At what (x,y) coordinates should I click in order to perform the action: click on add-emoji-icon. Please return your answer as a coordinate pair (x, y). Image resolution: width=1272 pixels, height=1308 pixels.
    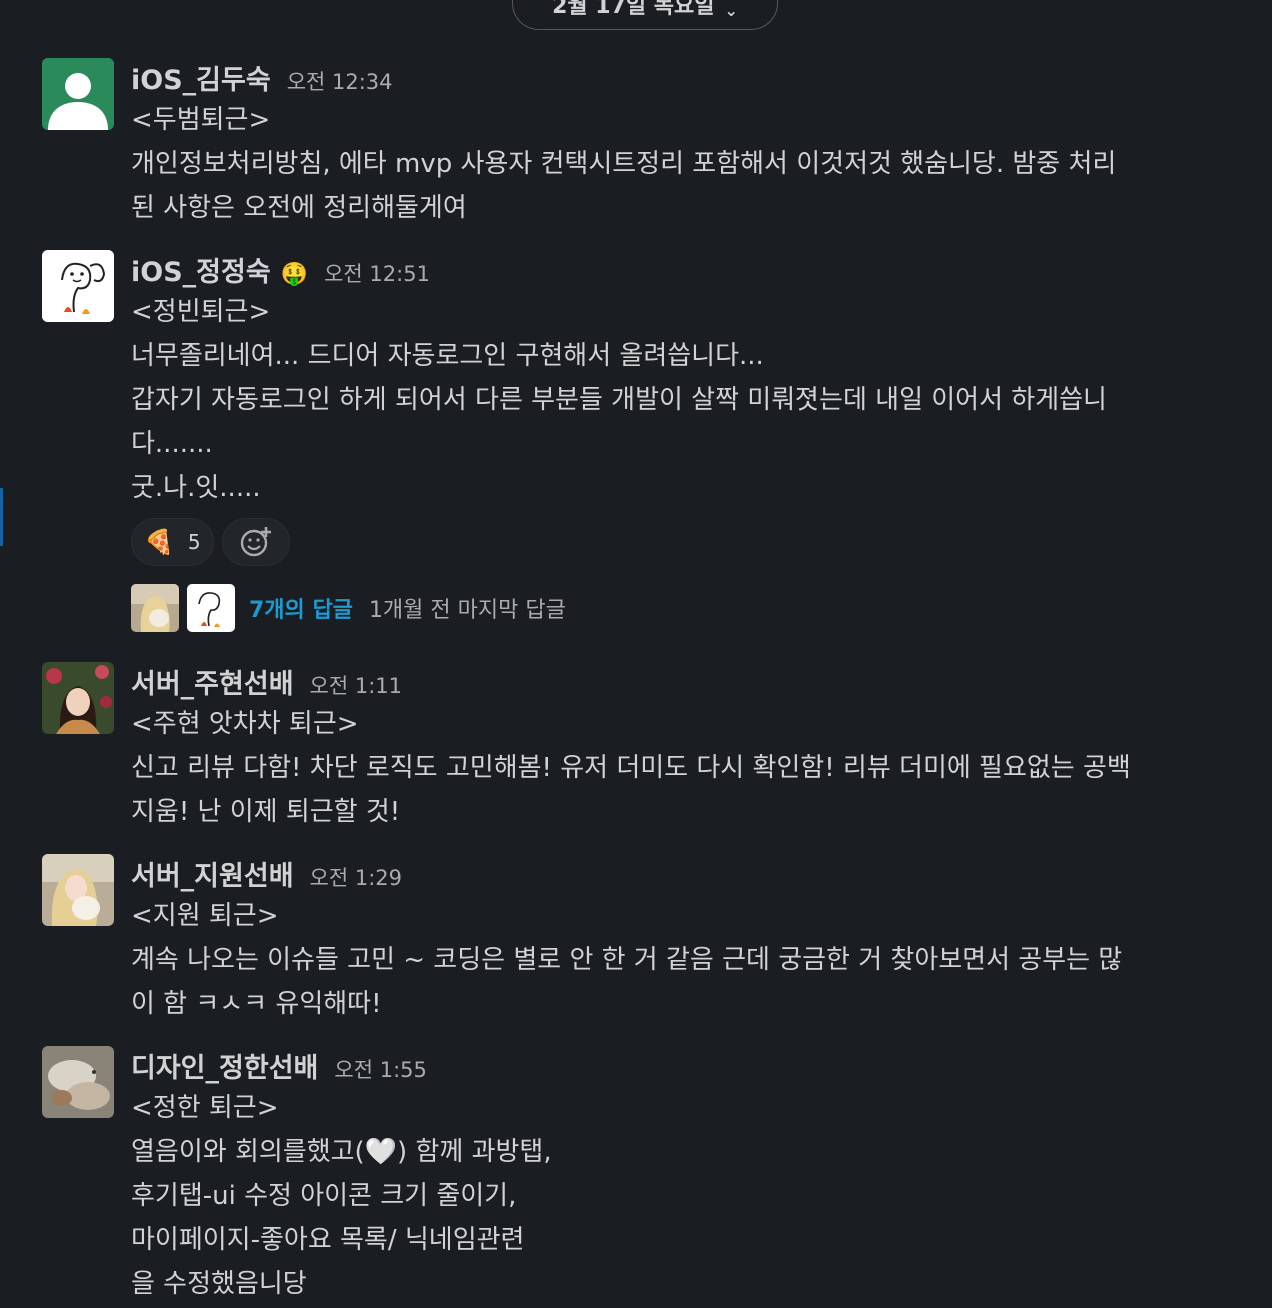
    Looking at the image, I should click on (255, 542).